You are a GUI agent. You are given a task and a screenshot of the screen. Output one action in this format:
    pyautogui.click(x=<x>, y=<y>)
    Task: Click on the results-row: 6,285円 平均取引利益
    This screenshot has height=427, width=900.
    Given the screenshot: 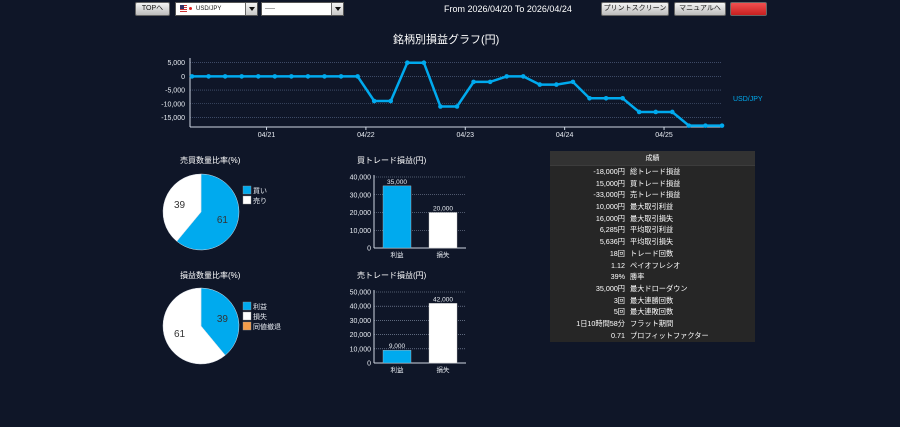 What is the action you would take?
    pyautogui.click(x=652, y=230)
    